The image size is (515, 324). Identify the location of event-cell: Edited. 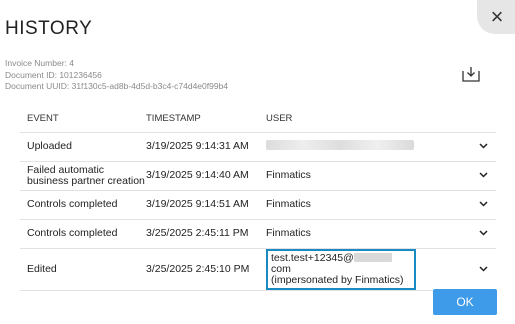
(83, 269).